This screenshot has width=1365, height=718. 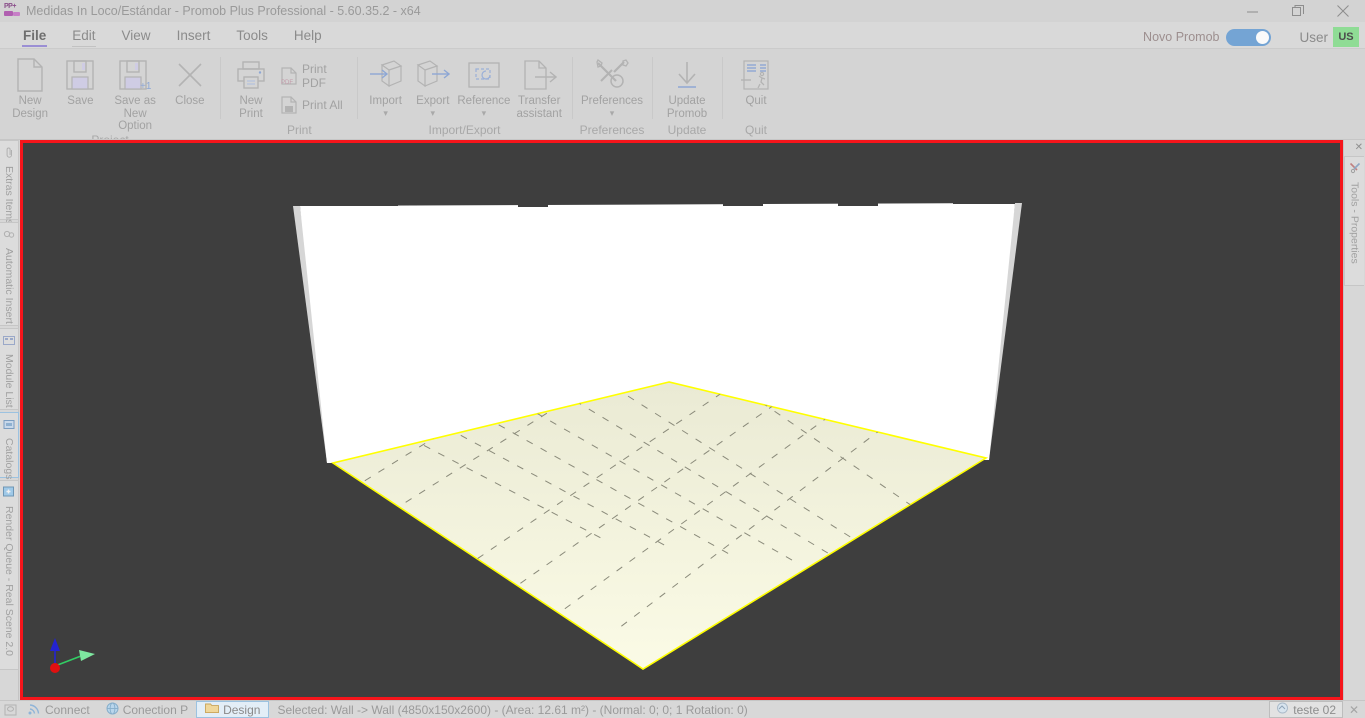 I want to click on svg-text: PDF, so click(x=287, y=82).